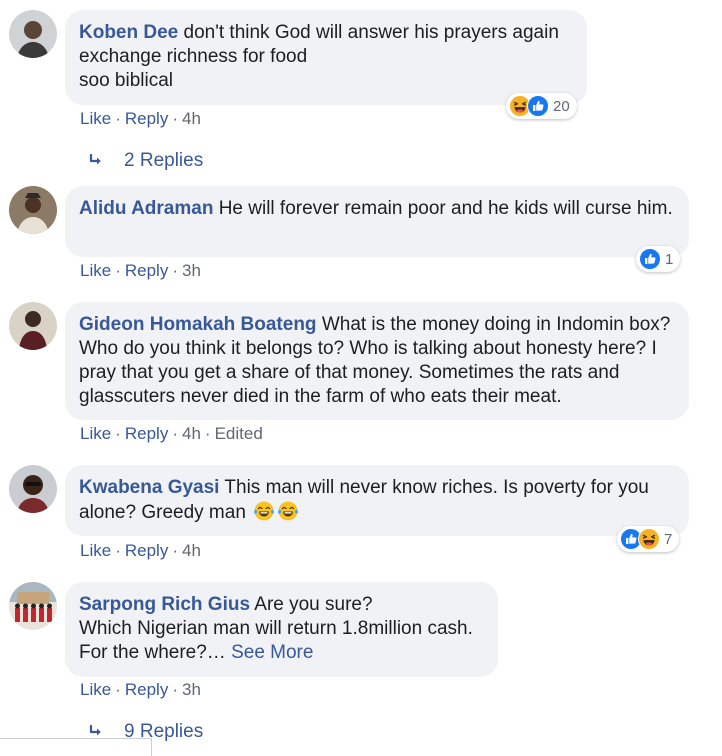 This screenshot has height=756, width=722. Describe the element at coordinates (96, 161) in the screenshot. I see `reply-arrow-icon` at that location.